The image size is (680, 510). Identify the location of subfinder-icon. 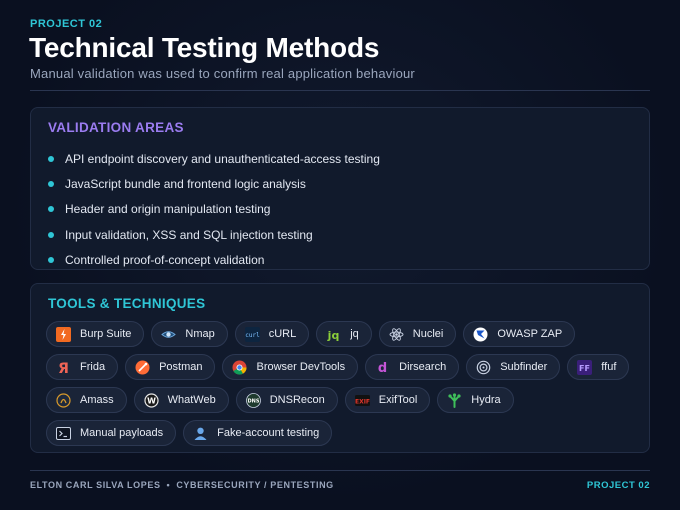
(483, 367).